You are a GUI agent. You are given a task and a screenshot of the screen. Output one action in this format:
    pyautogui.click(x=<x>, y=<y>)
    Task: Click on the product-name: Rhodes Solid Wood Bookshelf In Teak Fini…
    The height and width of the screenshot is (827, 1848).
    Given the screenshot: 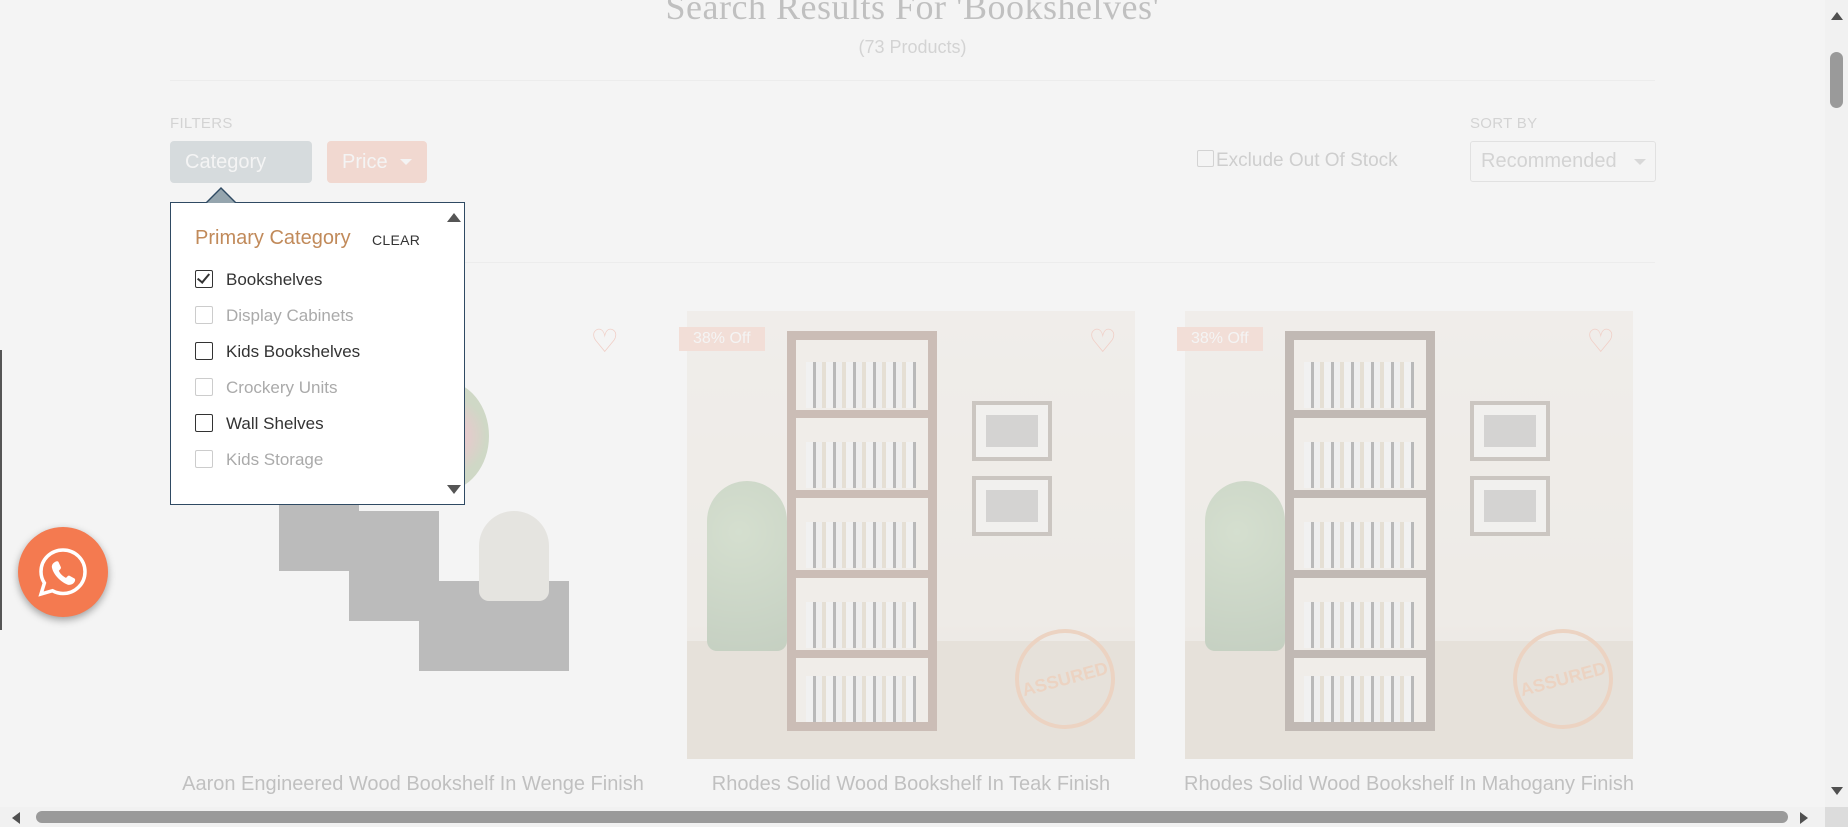 What is the action you would take?
    pyautogui.click(x=911, y=784)
    